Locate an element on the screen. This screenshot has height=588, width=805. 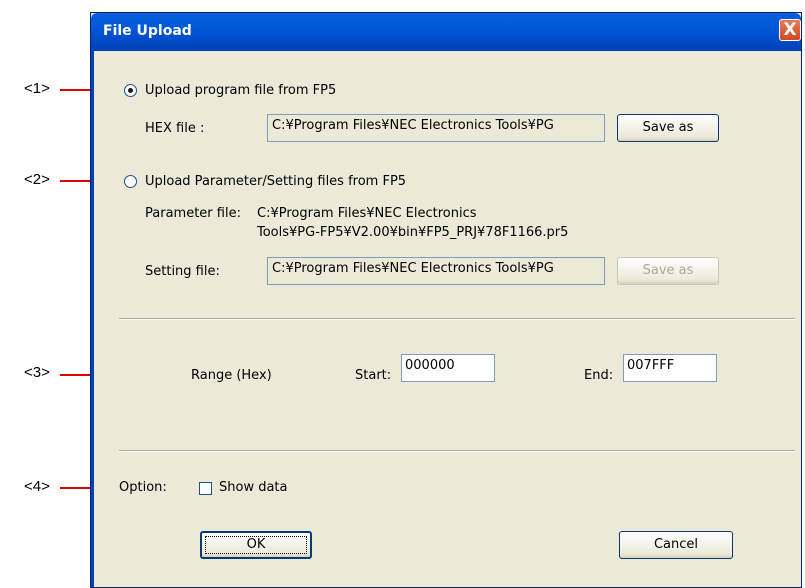
start-label: Start: is located at coordinates (373, 375).